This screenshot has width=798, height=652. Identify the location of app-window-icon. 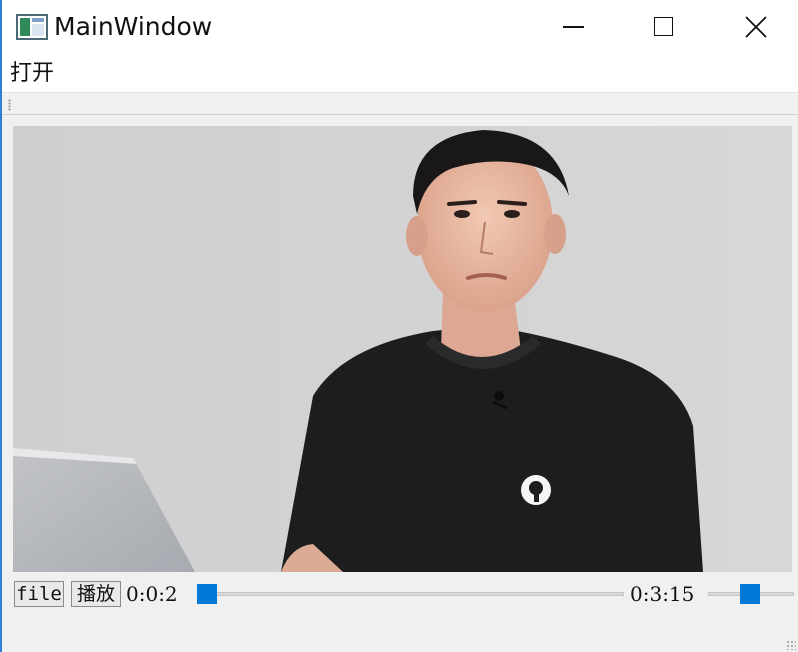
(32, 27).